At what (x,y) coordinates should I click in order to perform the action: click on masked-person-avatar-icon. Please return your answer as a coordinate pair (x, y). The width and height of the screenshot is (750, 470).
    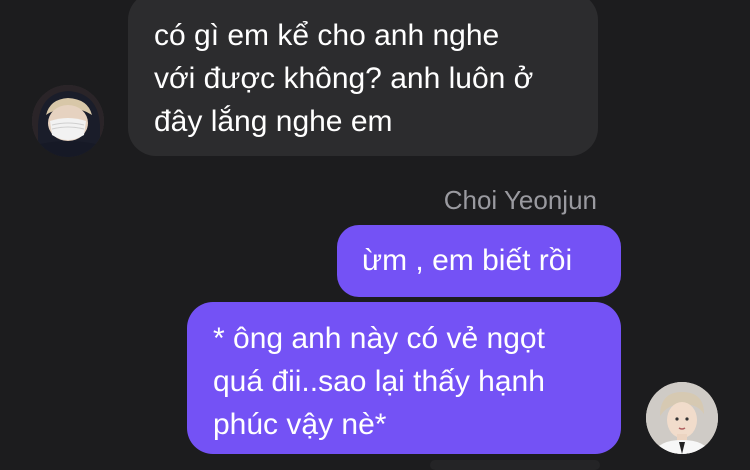
    Looking at the image, I should click on (68, 121).